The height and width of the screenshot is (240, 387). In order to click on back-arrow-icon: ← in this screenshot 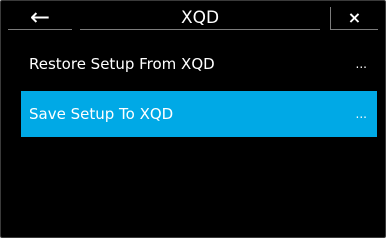, I will do `click(40, 17)`.